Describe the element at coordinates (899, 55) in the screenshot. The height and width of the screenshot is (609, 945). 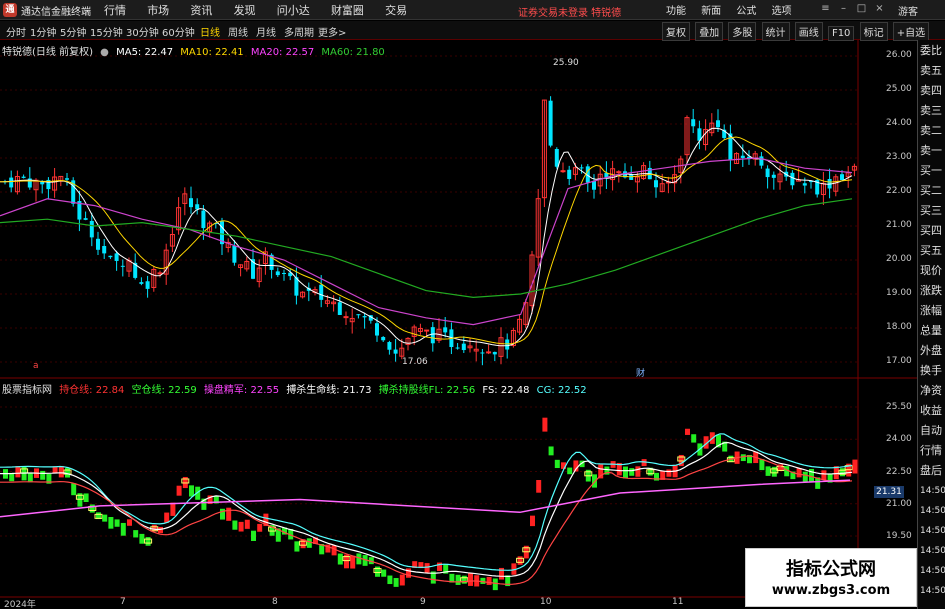
I see `main-axis-label: 26.00` at that location.